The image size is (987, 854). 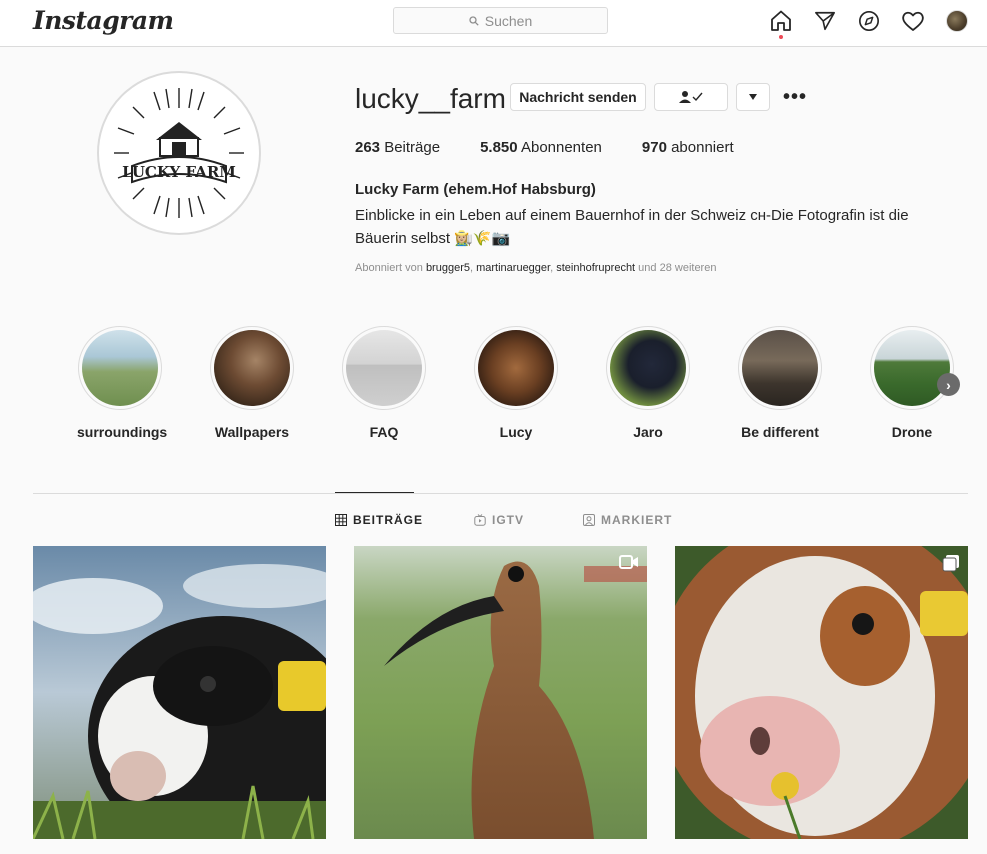 I want to click on highlight-surroundings: surroundings, so click(x=122, y=383).